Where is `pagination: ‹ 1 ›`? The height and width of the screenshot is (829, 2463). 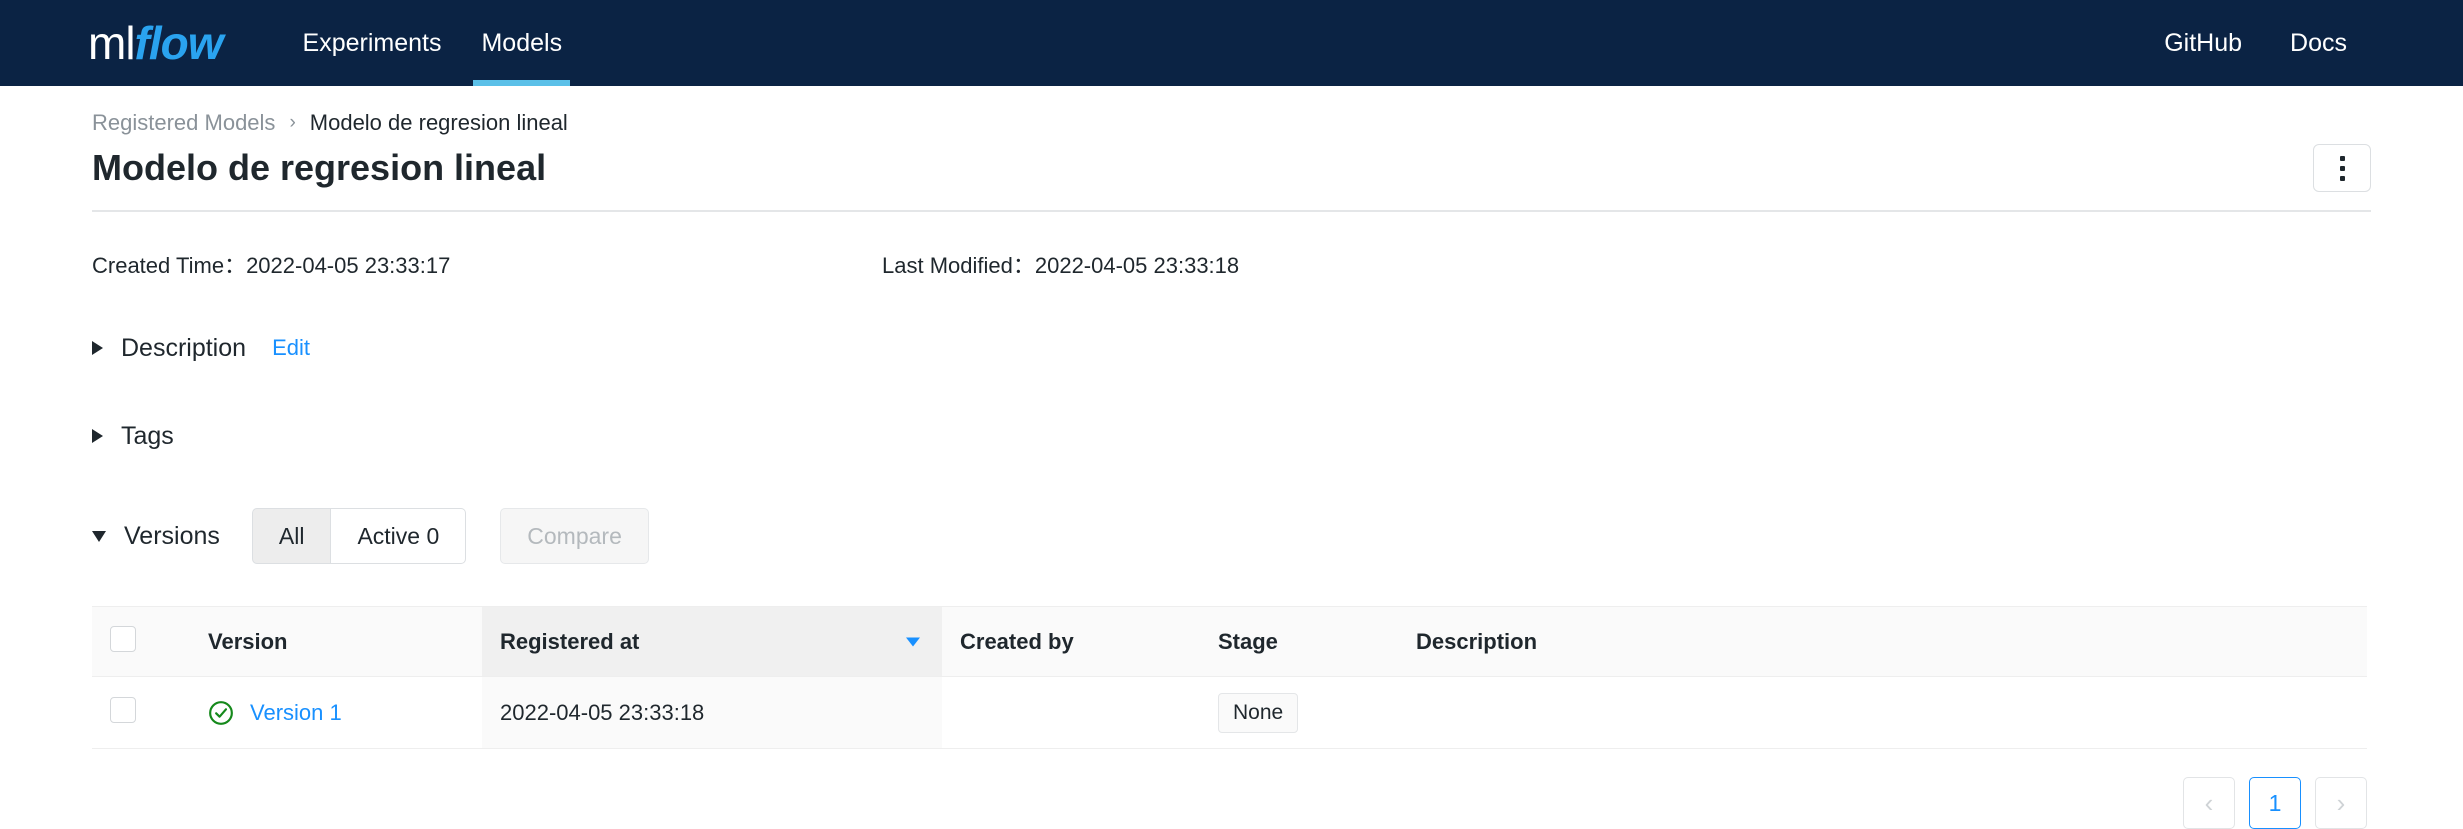
pagination: ‹ 1 › is located at coordinates (1229, 803).